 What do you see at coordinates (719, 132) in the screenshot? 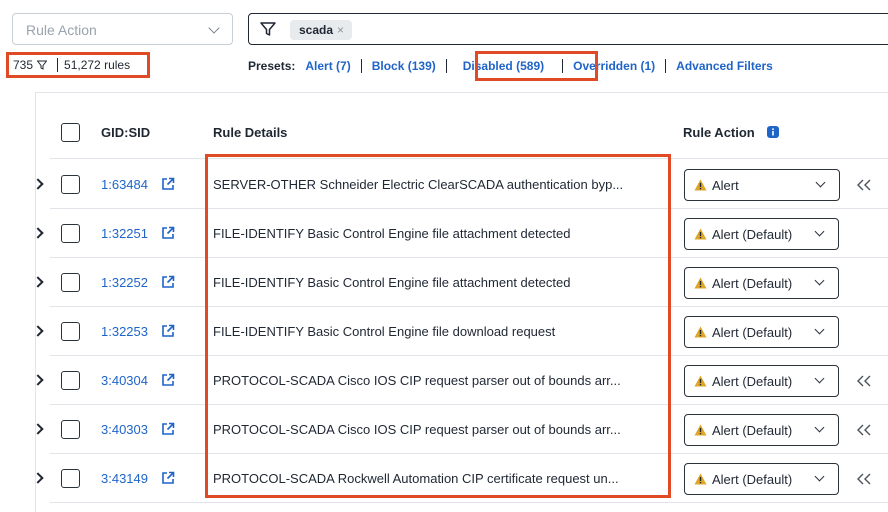
I see `header-rule-action: Rule Action` at bounding box center [719, 132].